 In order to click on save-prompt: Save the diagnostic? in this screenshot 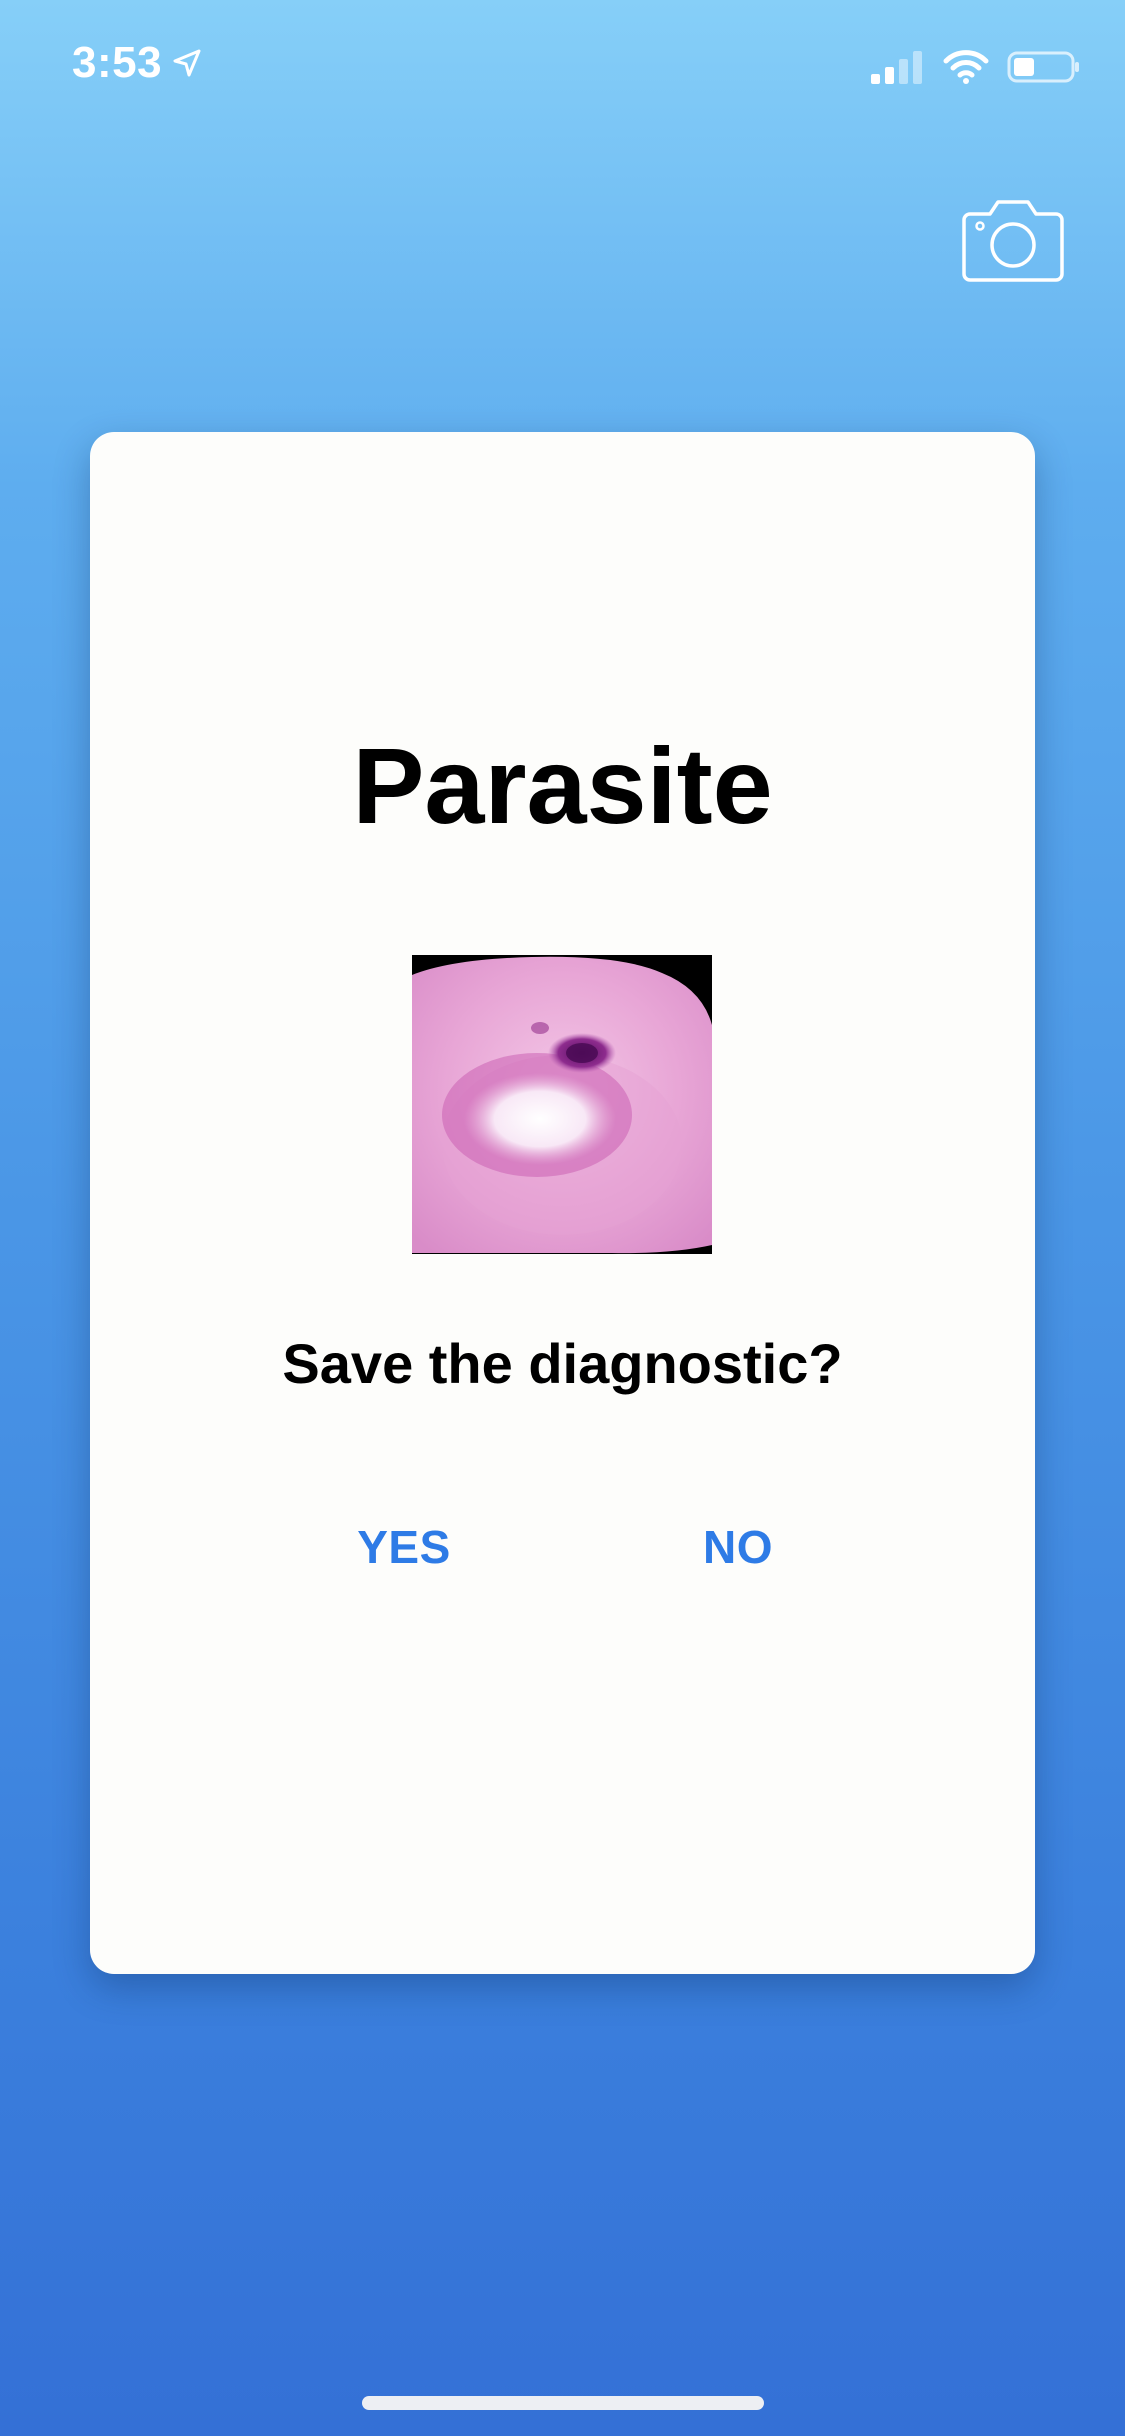, I will do `click(562, 1363)`.